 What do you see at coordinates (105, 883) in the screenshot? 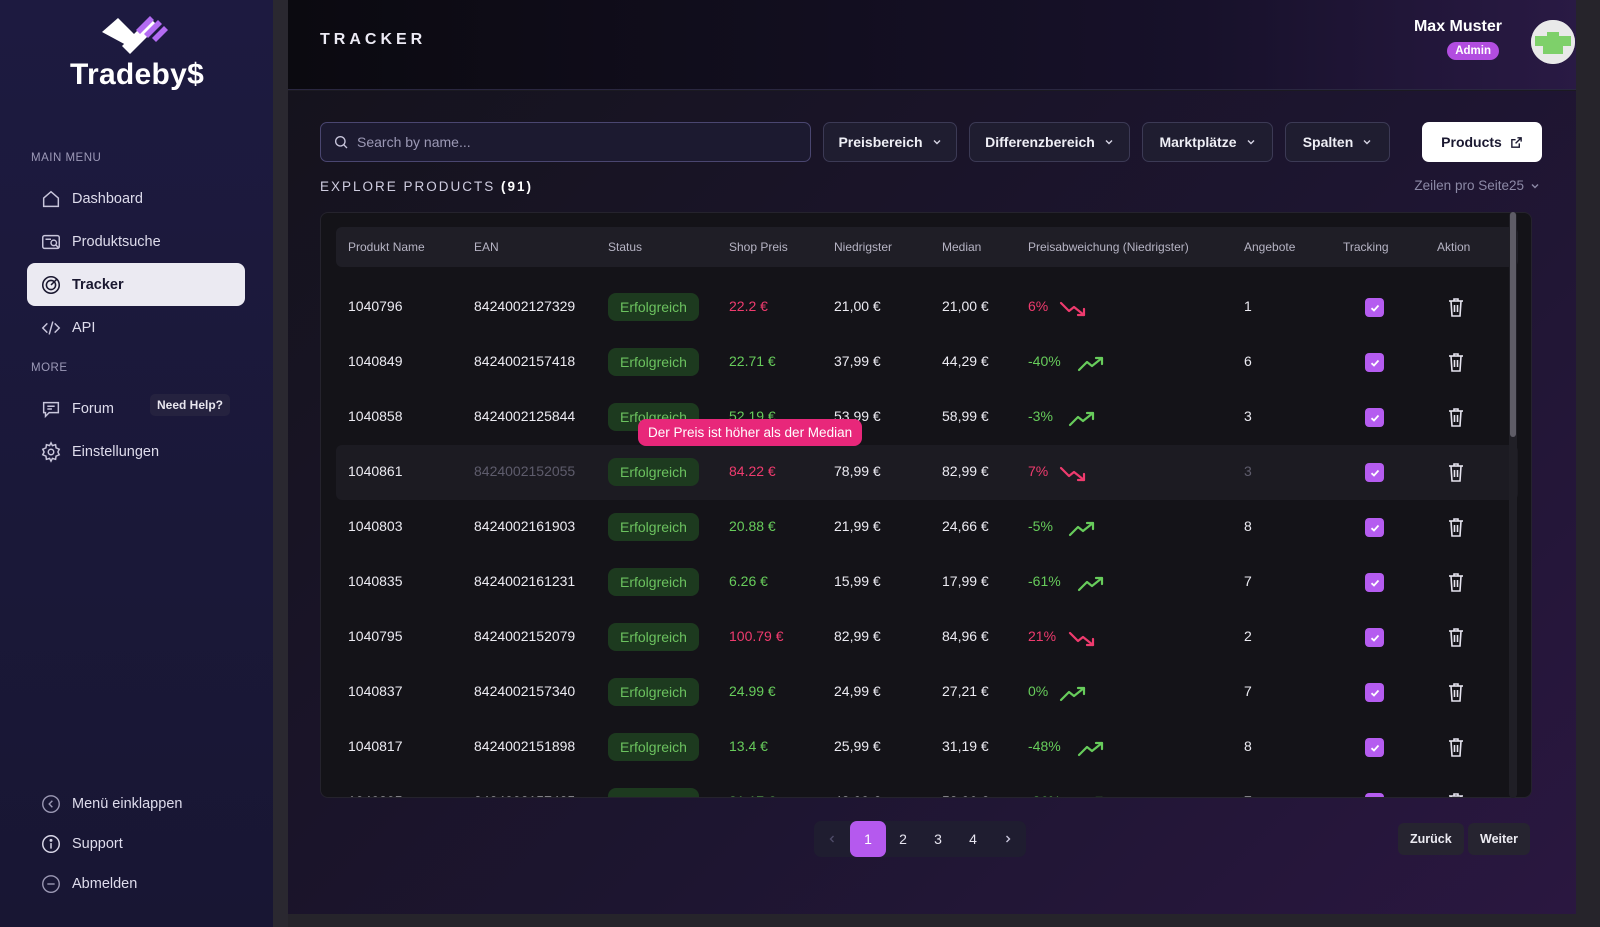
I see `sidebar-item-label: Abmelden` at bounding box center [105, 883].